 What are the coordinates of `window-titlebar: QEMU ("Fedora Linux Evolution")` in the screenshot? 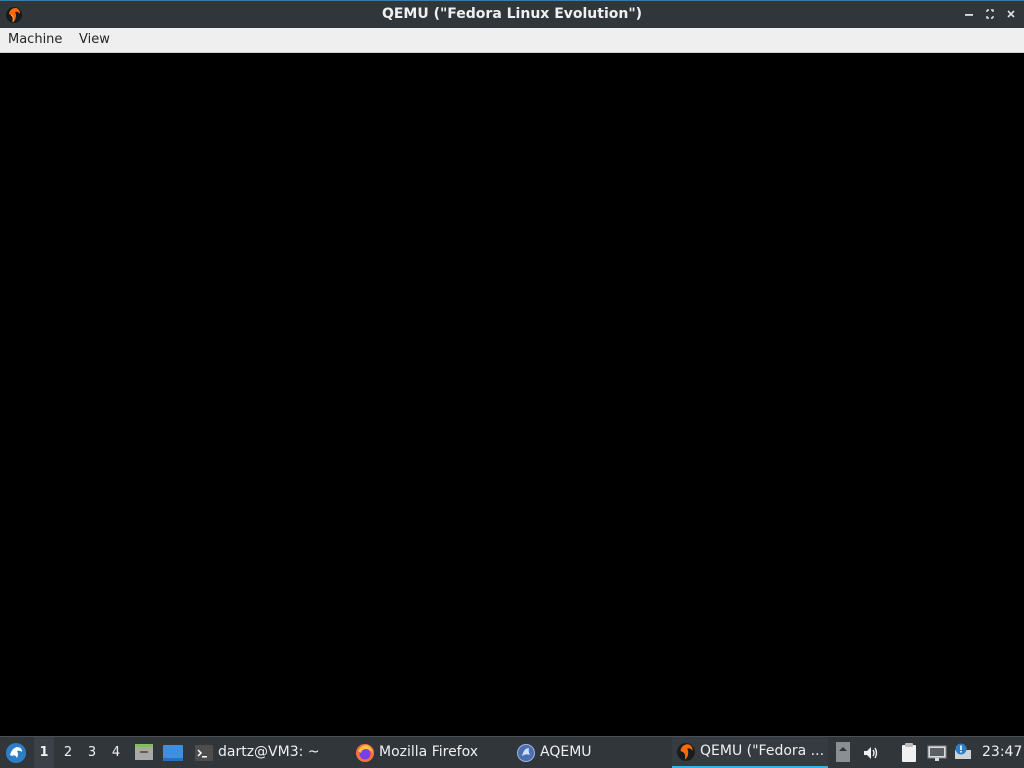 It's located at (512, 14).